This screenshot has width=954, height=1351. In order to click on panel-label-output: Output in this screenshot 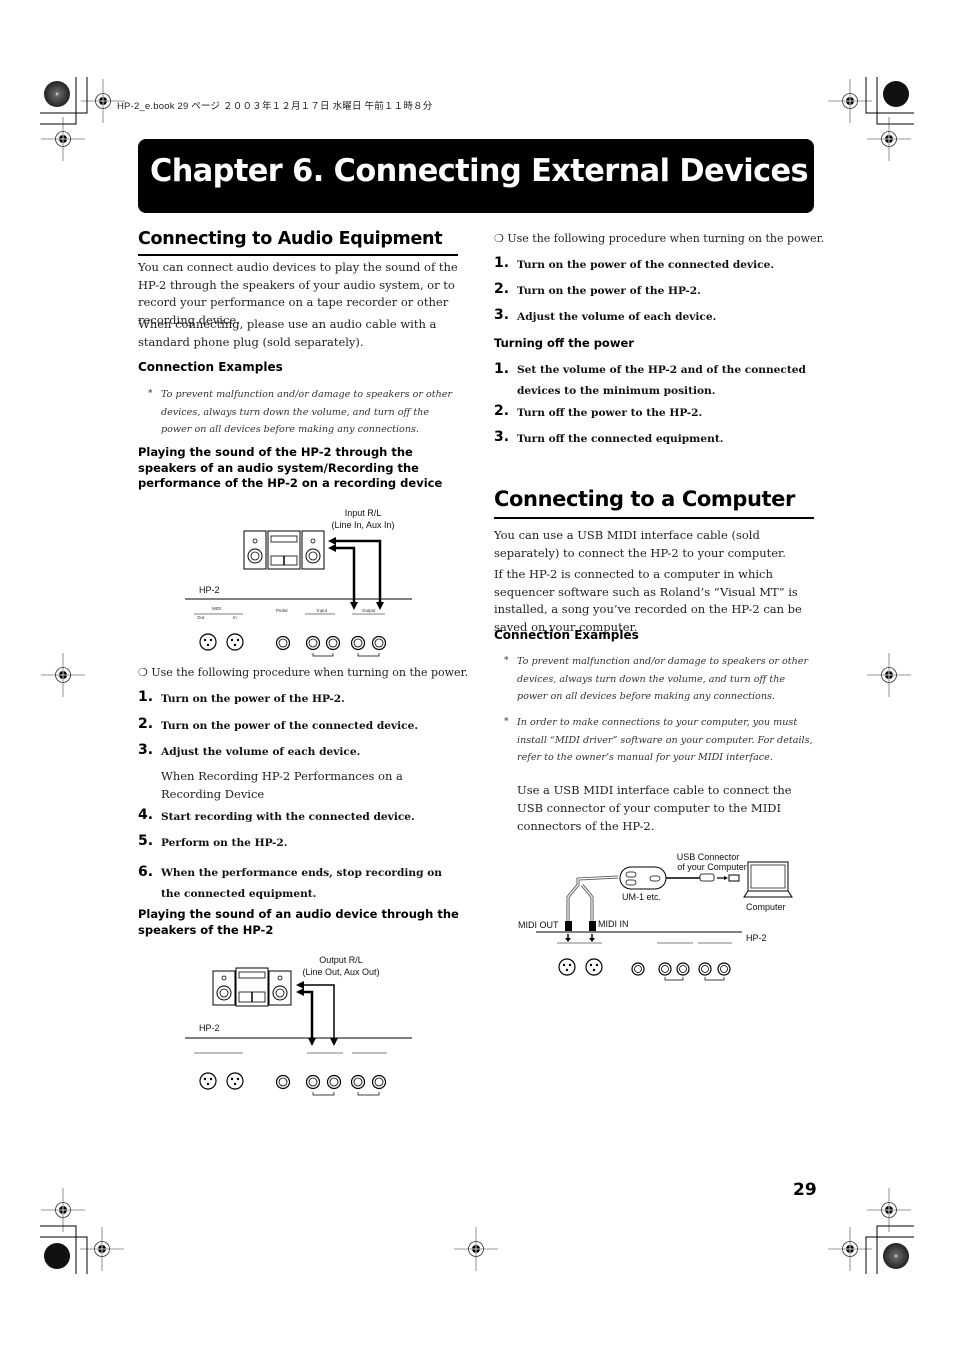, I will do `click(369, 610)`.